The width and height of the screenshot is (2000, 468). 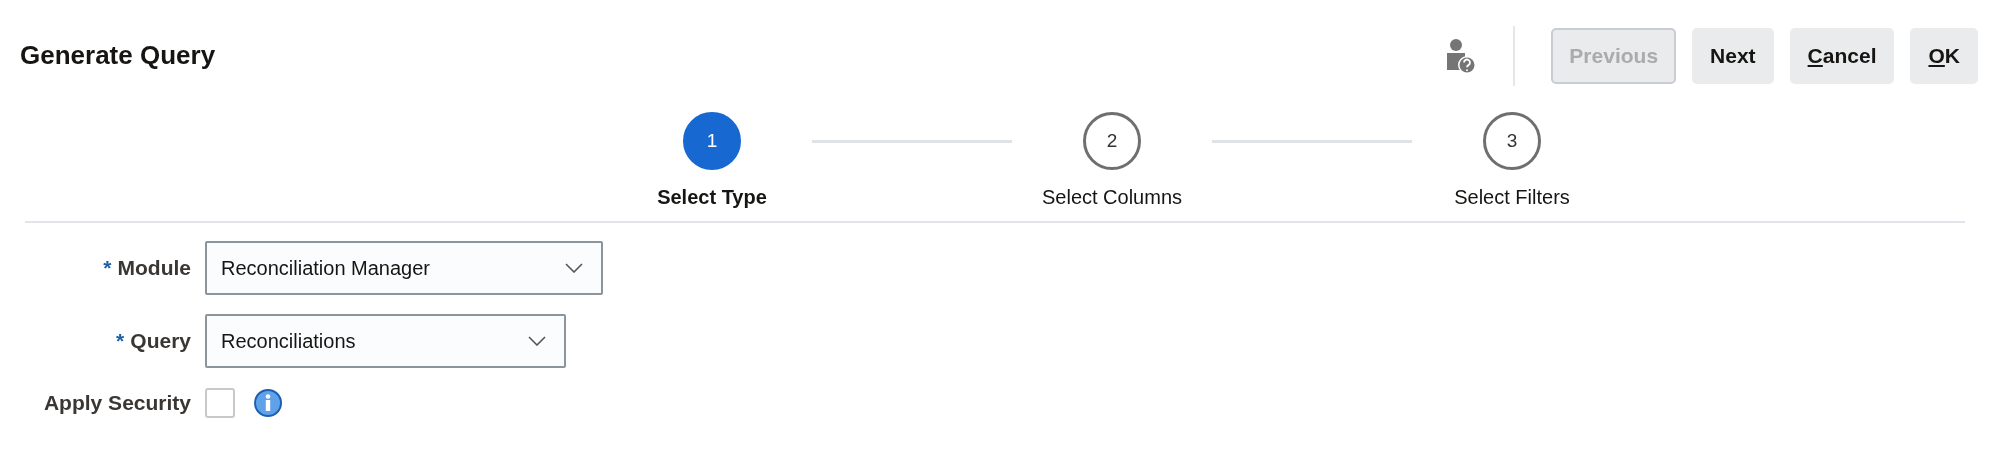 What do you see at coordinates (712, 197) in the screenshot?
I see `step-label: Select Type` at bounding box center [712, 197].